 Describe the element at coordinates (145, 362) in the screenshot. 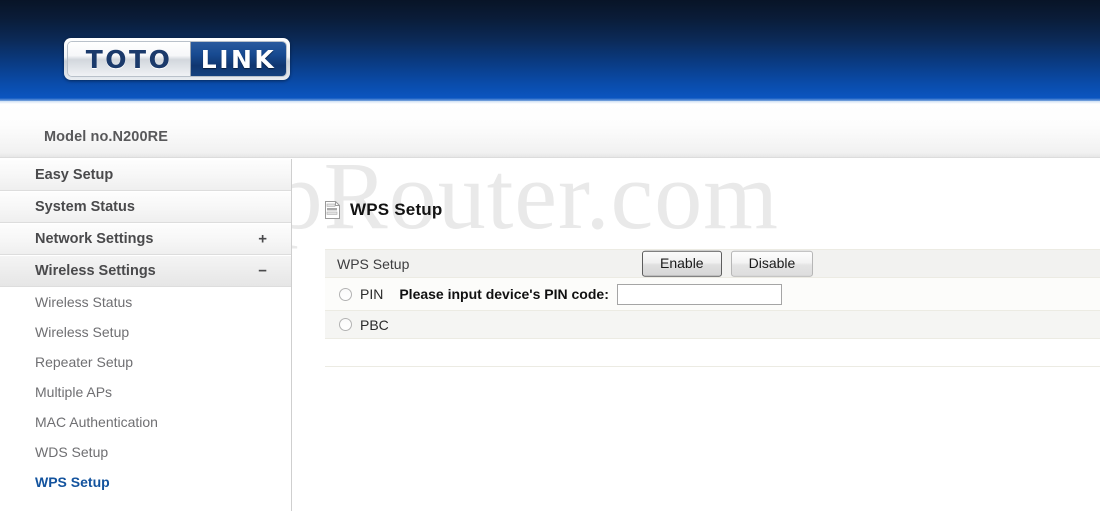

I see `sidebar-item-repeater-setup: Repeater Setup` at that location.